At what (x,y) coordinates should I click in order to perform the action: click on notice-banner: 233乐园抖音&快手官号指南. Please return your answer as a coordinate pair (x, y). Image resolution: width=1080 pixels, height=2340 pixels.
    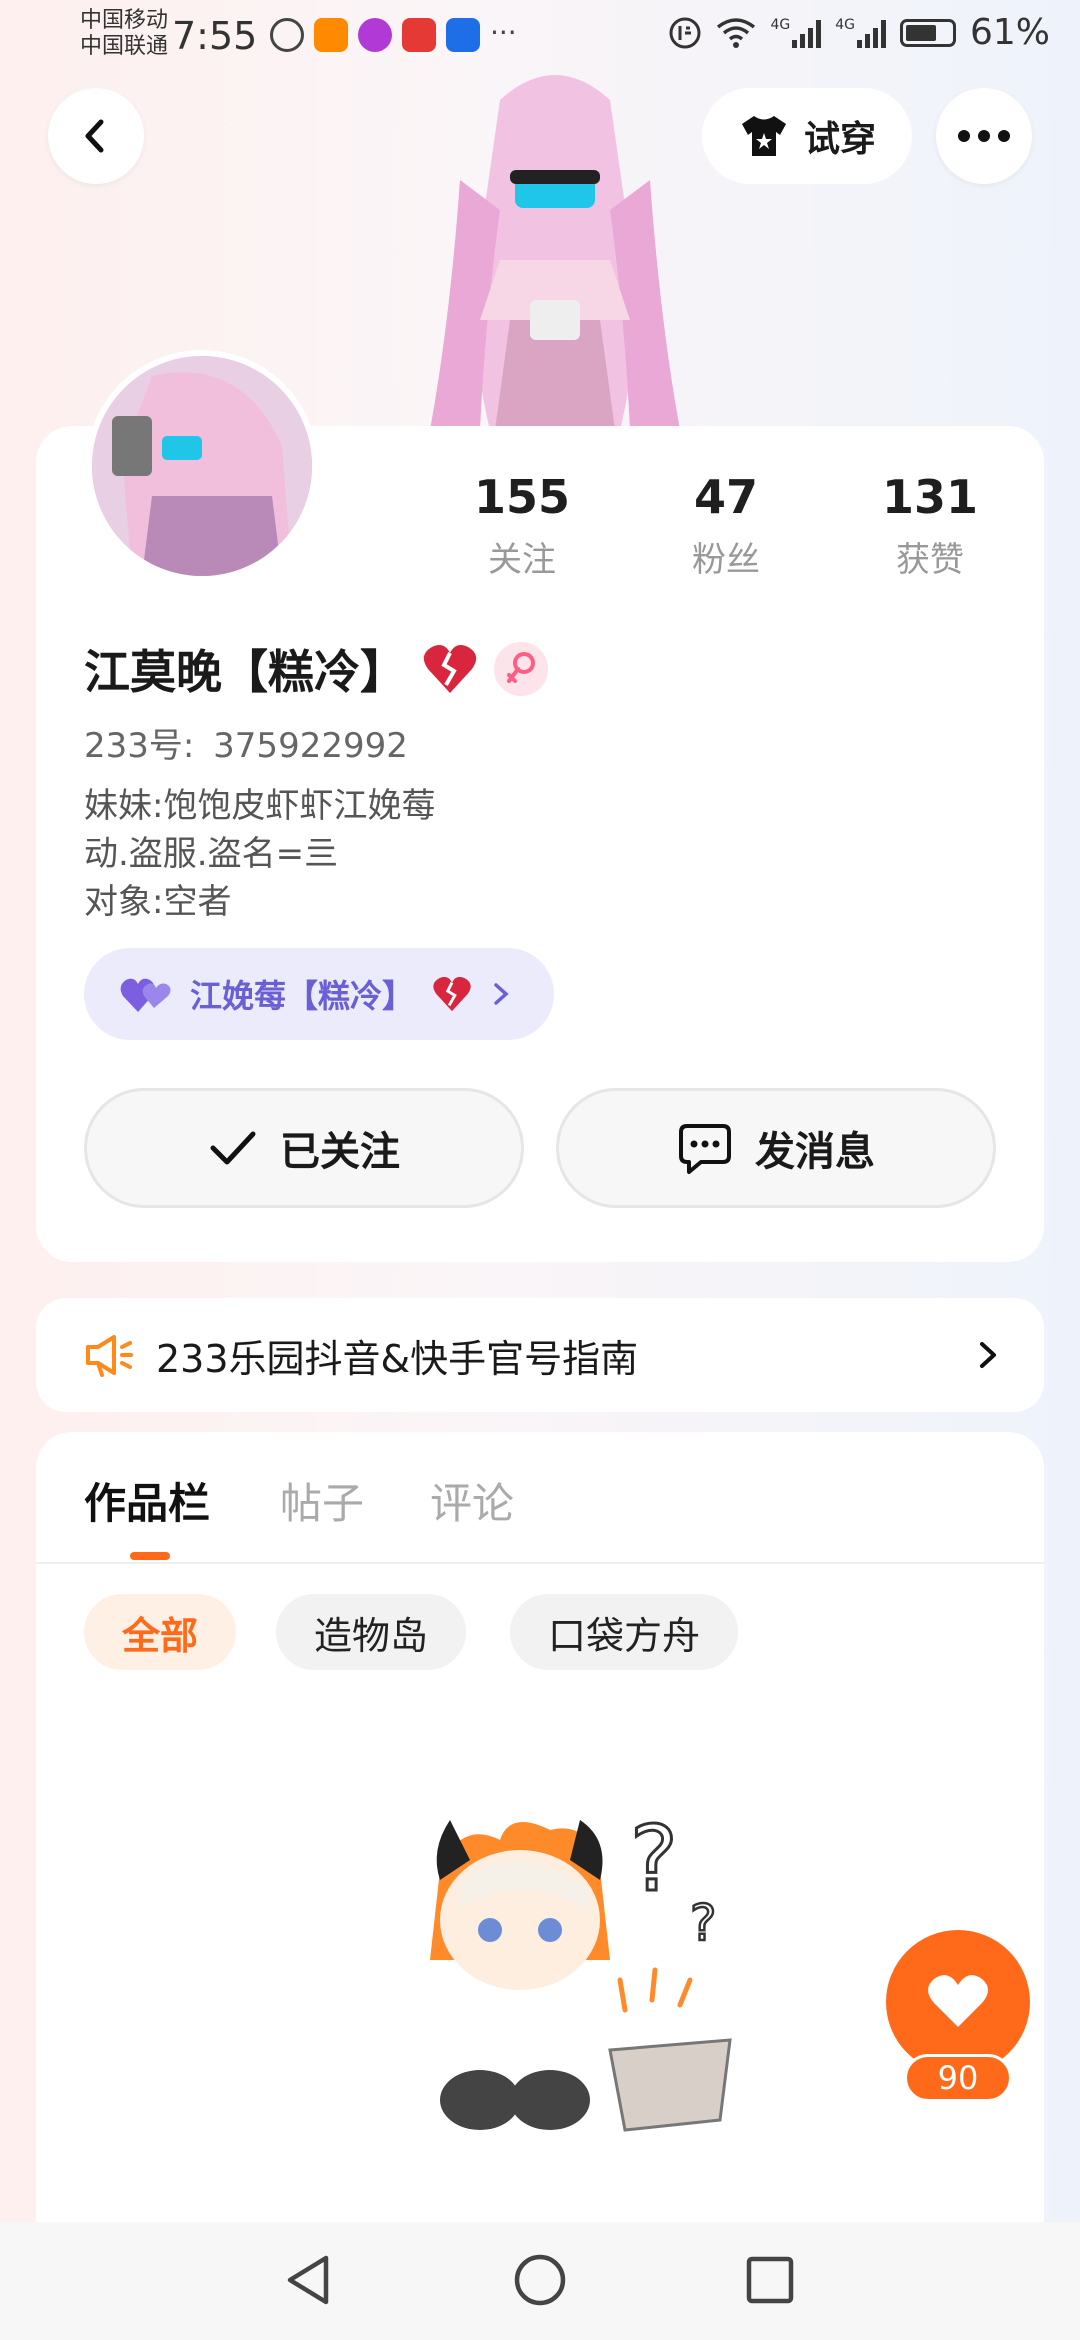
    Looking at the image, I should click on (540, 1355).